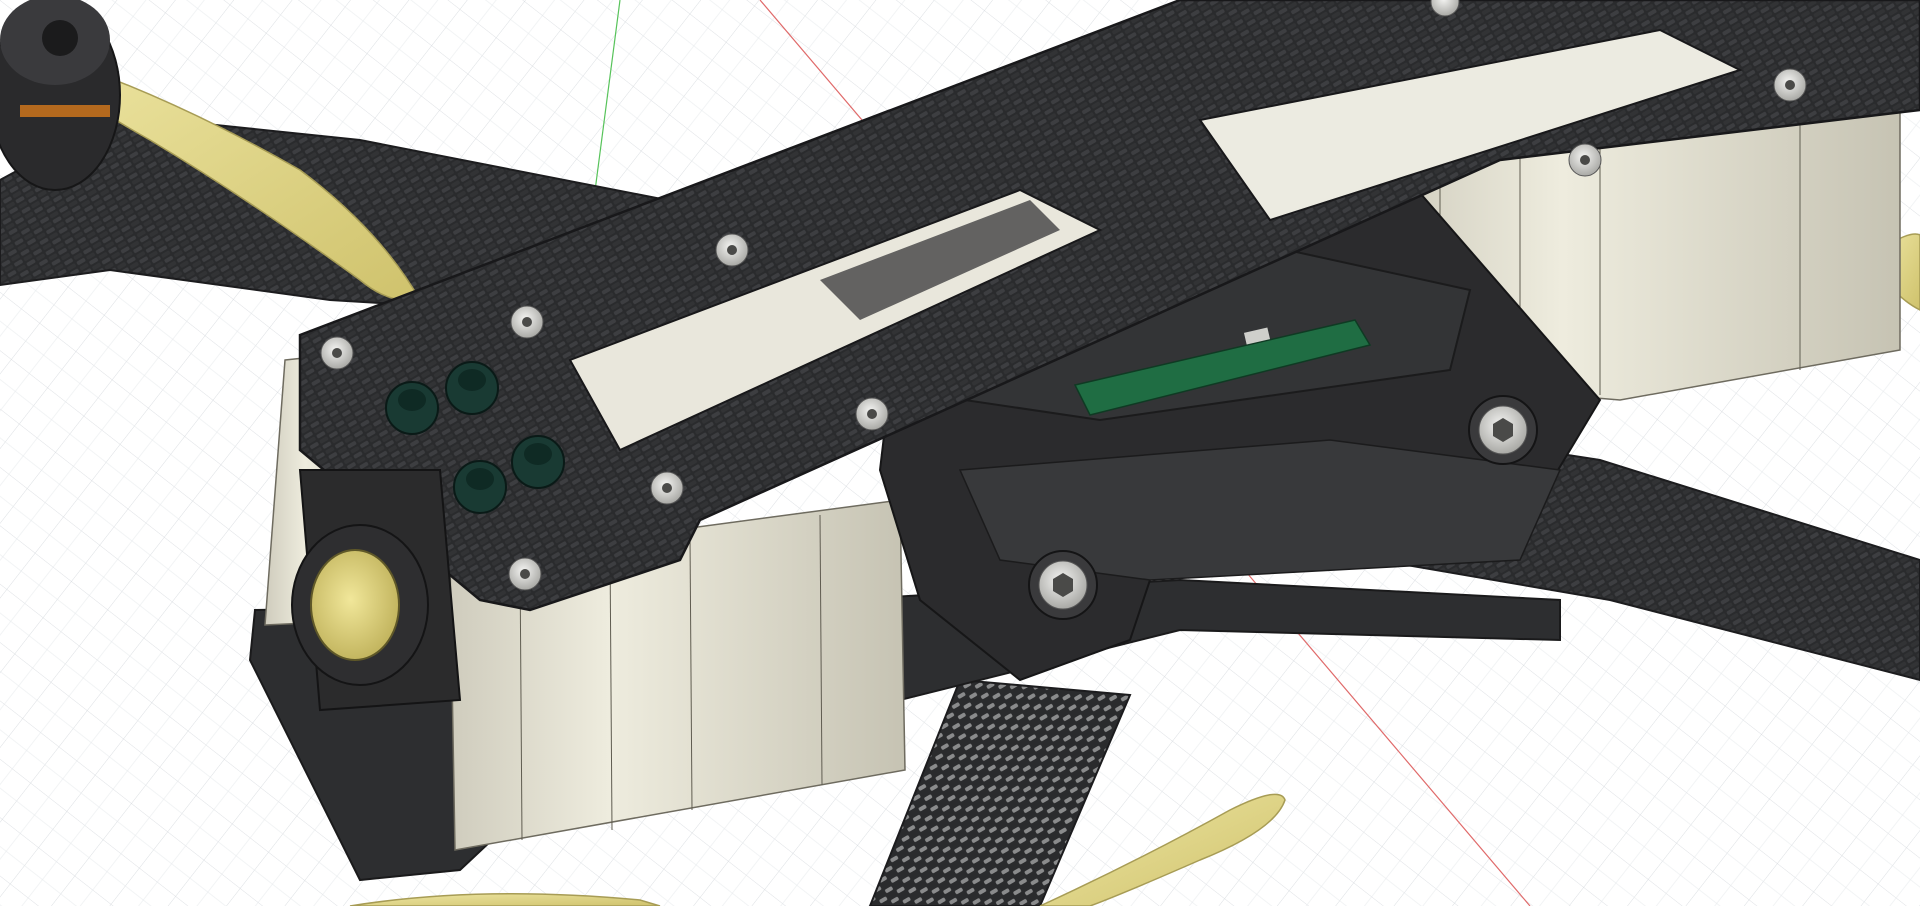 Image resolution: width=1920 pixels, height=906 pixels. What do you see at coordinates (60, 95) in the screenshot?
I see `motor` at bounding box center [60, 95].